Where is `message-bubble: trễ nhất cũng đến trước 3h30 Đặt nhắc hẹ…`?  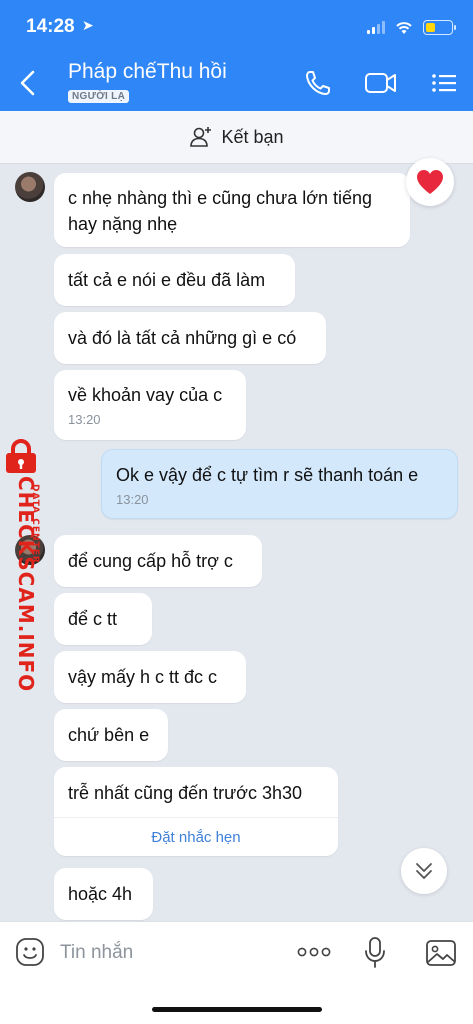
message-bubble: trễ nhất cũng đến trước 3h30 Đặt nhắc hẹ… is located at coordinates (196, 811).